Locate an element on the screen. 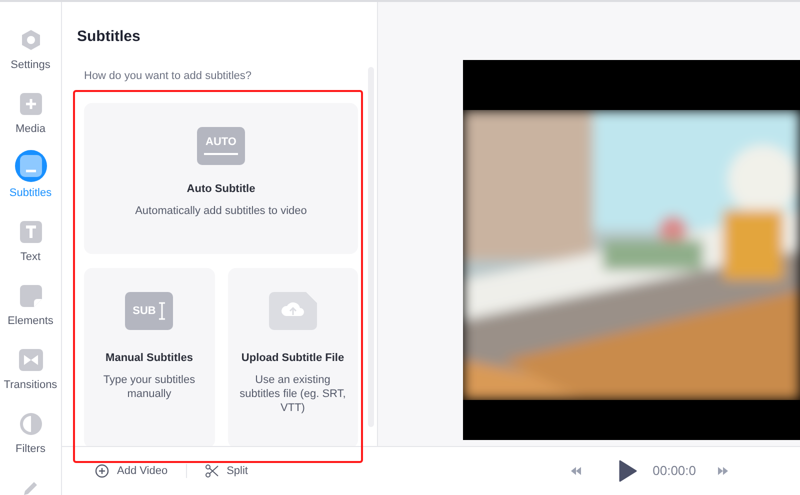 The width and height of the screenshot is (800, 495). option-title: Upload Subtitle File is located at coordinates (292, 358).